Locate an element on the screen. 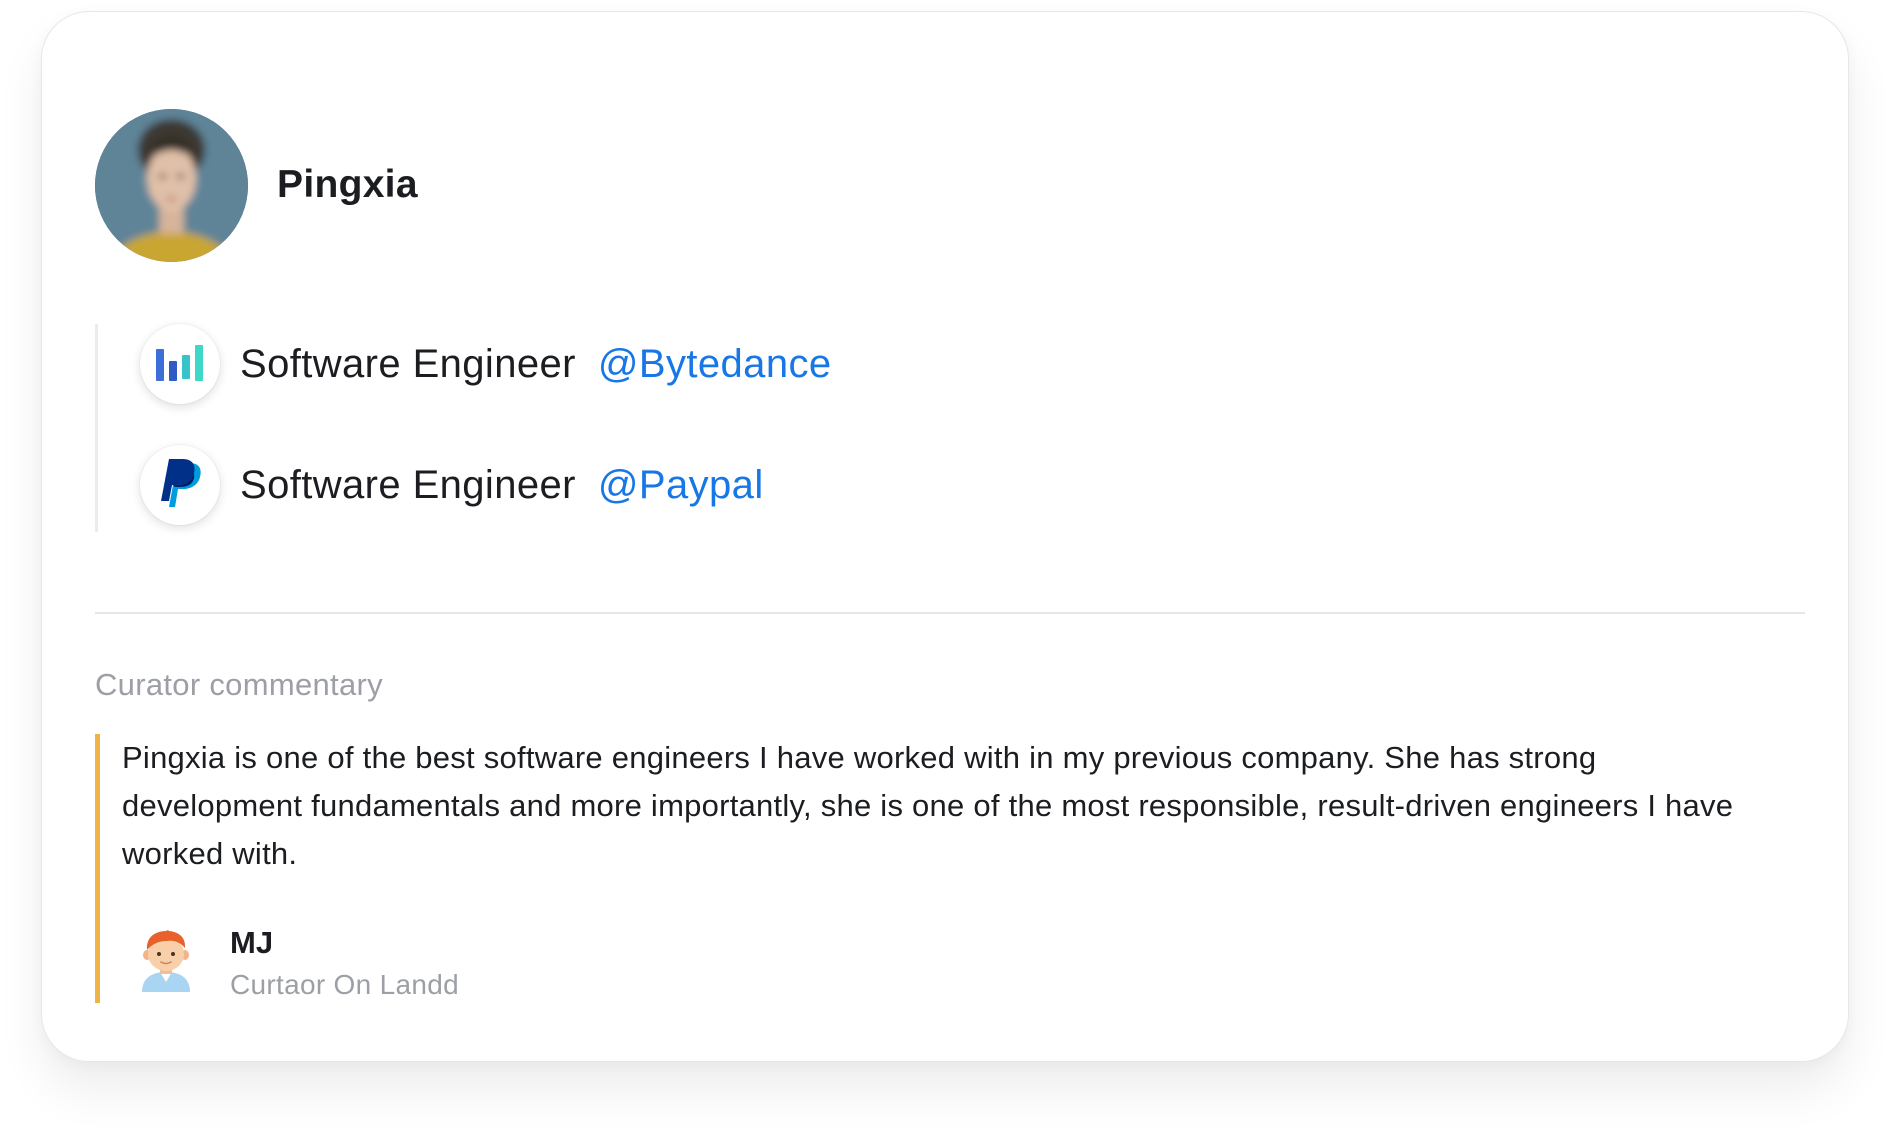  curator-name: MJ is located at coordinates (252, 942).